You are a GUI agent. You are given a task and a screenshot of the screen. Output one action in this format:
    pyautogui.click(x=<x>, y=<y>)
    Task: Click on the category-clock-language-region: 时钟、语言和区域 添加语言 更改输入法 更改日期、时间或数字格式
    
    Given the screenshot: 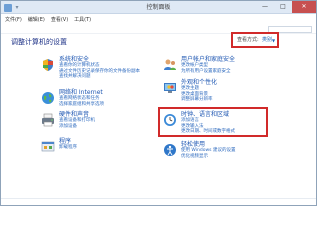 What is the action you would take?
    pyautogui.click(x=233, y=126)
    